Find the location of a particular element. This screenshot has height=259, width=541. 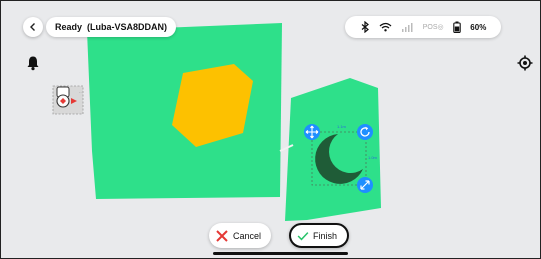

back-button is located at coordinates (33, 27).